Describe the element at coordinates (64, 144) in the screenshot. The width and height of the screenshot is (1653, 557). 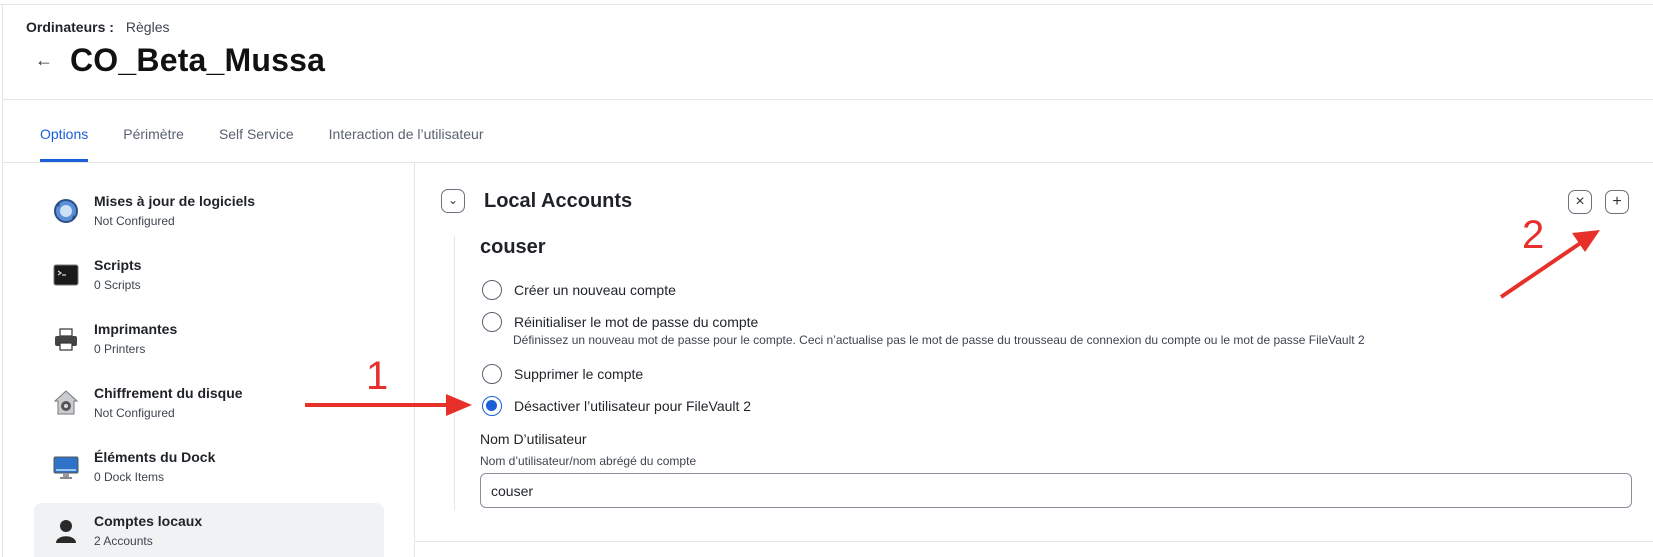
I see `tab-options: Options` at that location.